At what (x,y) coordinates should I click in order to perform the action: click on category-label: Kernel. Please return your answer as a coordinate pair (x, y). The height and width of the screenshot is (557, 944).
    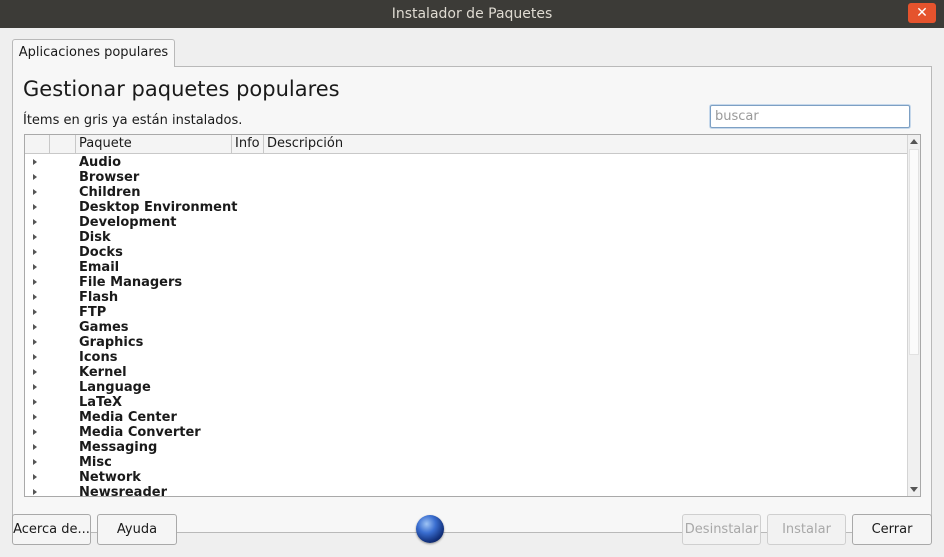
    Looking at the image, I should click on (103, 372).